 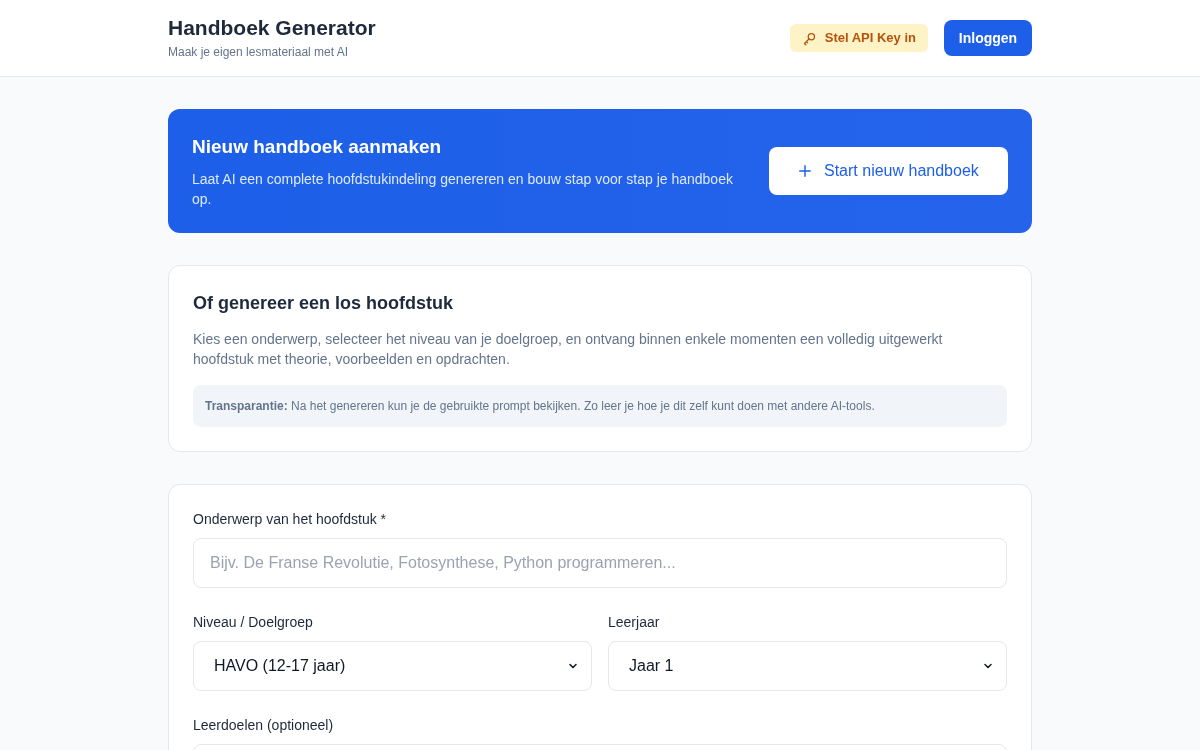 I want to click on transparency-note: Transparantie: Na het genereren kun je de gebruikte prompt bekijken. Zo leer je hoe je dit zelf kunt doen met andere AI-tools., so click(x=600, y=406).